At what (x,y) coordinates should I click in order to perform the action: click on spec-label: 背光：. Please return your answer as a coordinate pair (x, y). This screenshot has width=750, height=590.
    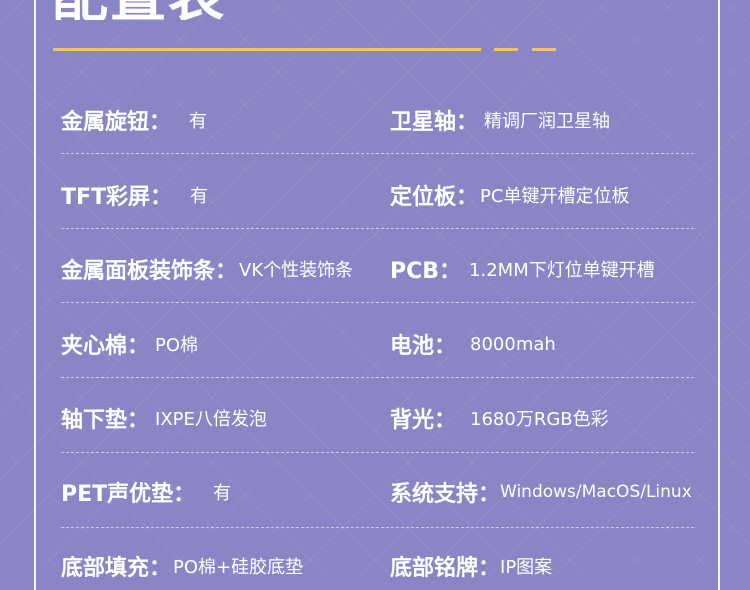
    Looking at the image, I should click on (423, 420).